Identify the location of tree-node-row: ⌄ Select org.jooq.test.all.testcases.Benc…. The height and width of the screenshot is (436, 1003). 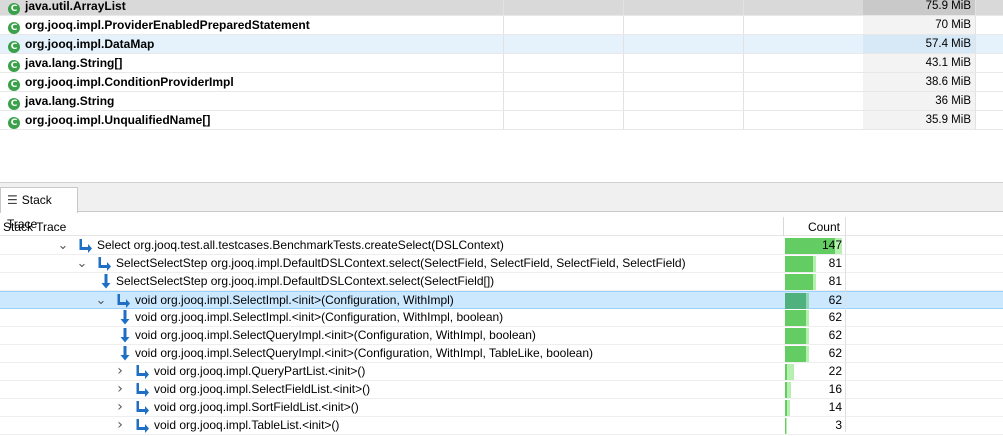
(501, 246).